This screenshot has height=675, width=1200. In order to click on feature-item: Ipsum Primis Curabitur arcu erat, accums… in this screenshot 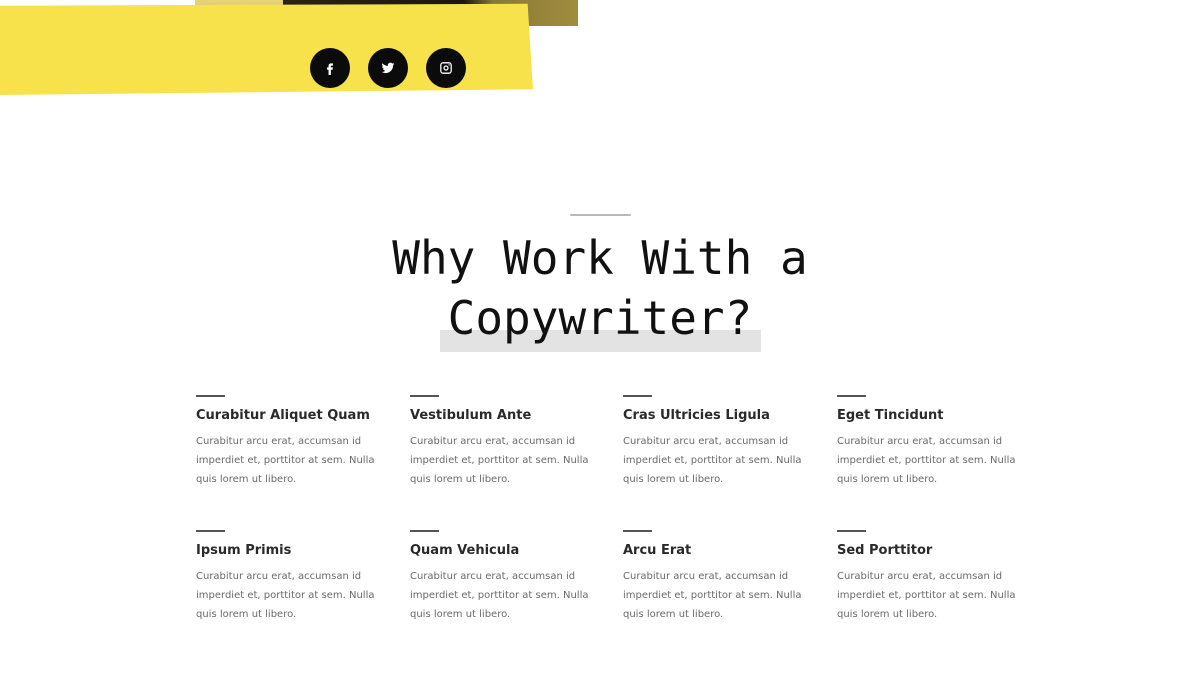, I will do `click(291, 577)`.